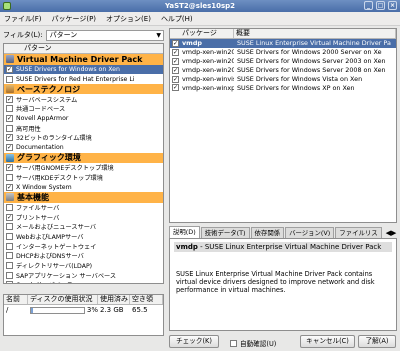  What do you see at coordinates (23, 19) in the screenshot?
I see `menu-file: ファイル(F)` at bounding box center [23, 19].